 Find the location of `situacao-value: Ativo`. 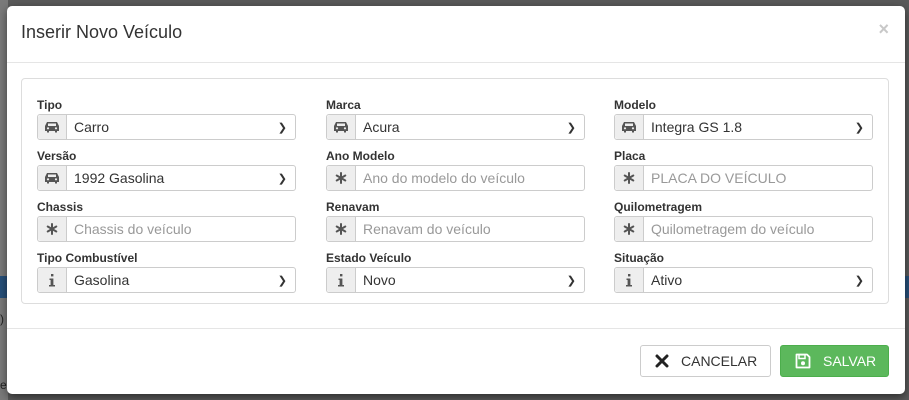

situacao-value: Ativo is located at coordinates (667, 280).